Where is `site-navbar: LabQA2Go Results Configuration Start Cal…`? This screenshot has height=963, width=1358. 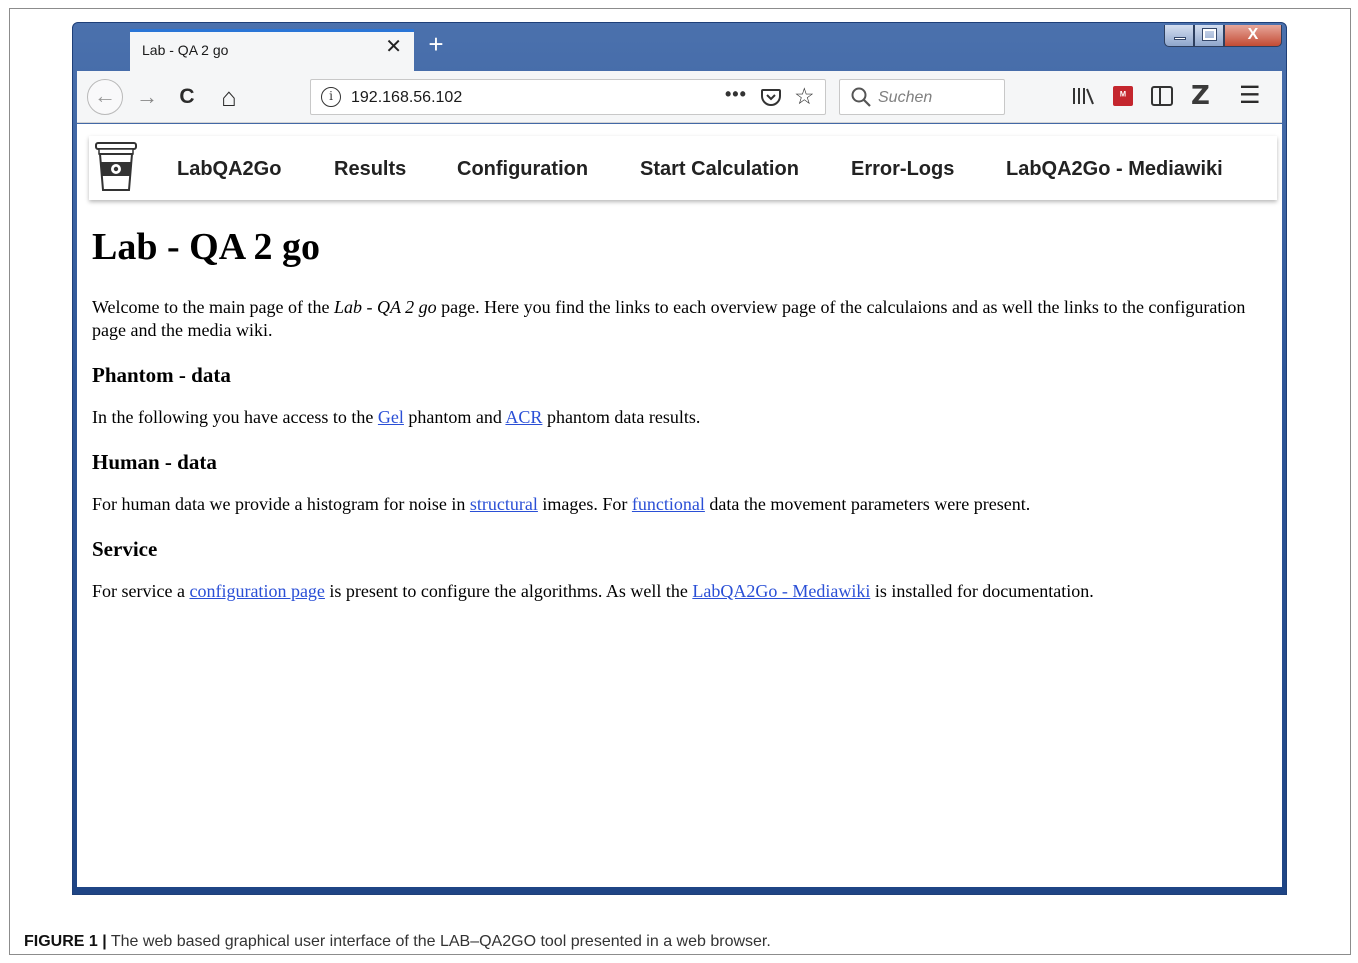 site-navbar: LabQA2Go Results Configuration Start Cal… is located at coordinates (683, 168).